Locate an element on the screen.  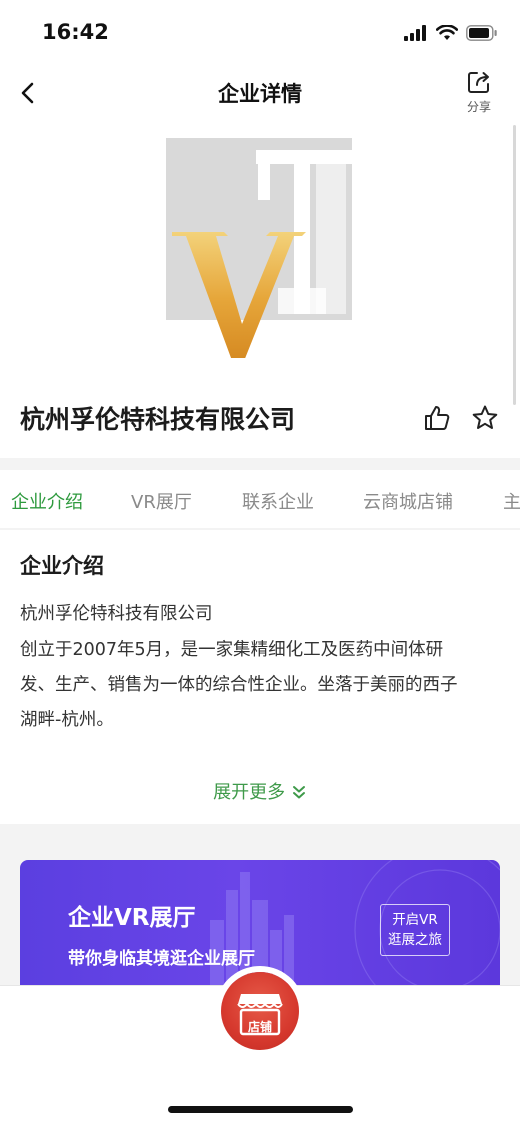
start-vr-button: 开启VR 逛展之旅 is located at coordinates (415, 930).